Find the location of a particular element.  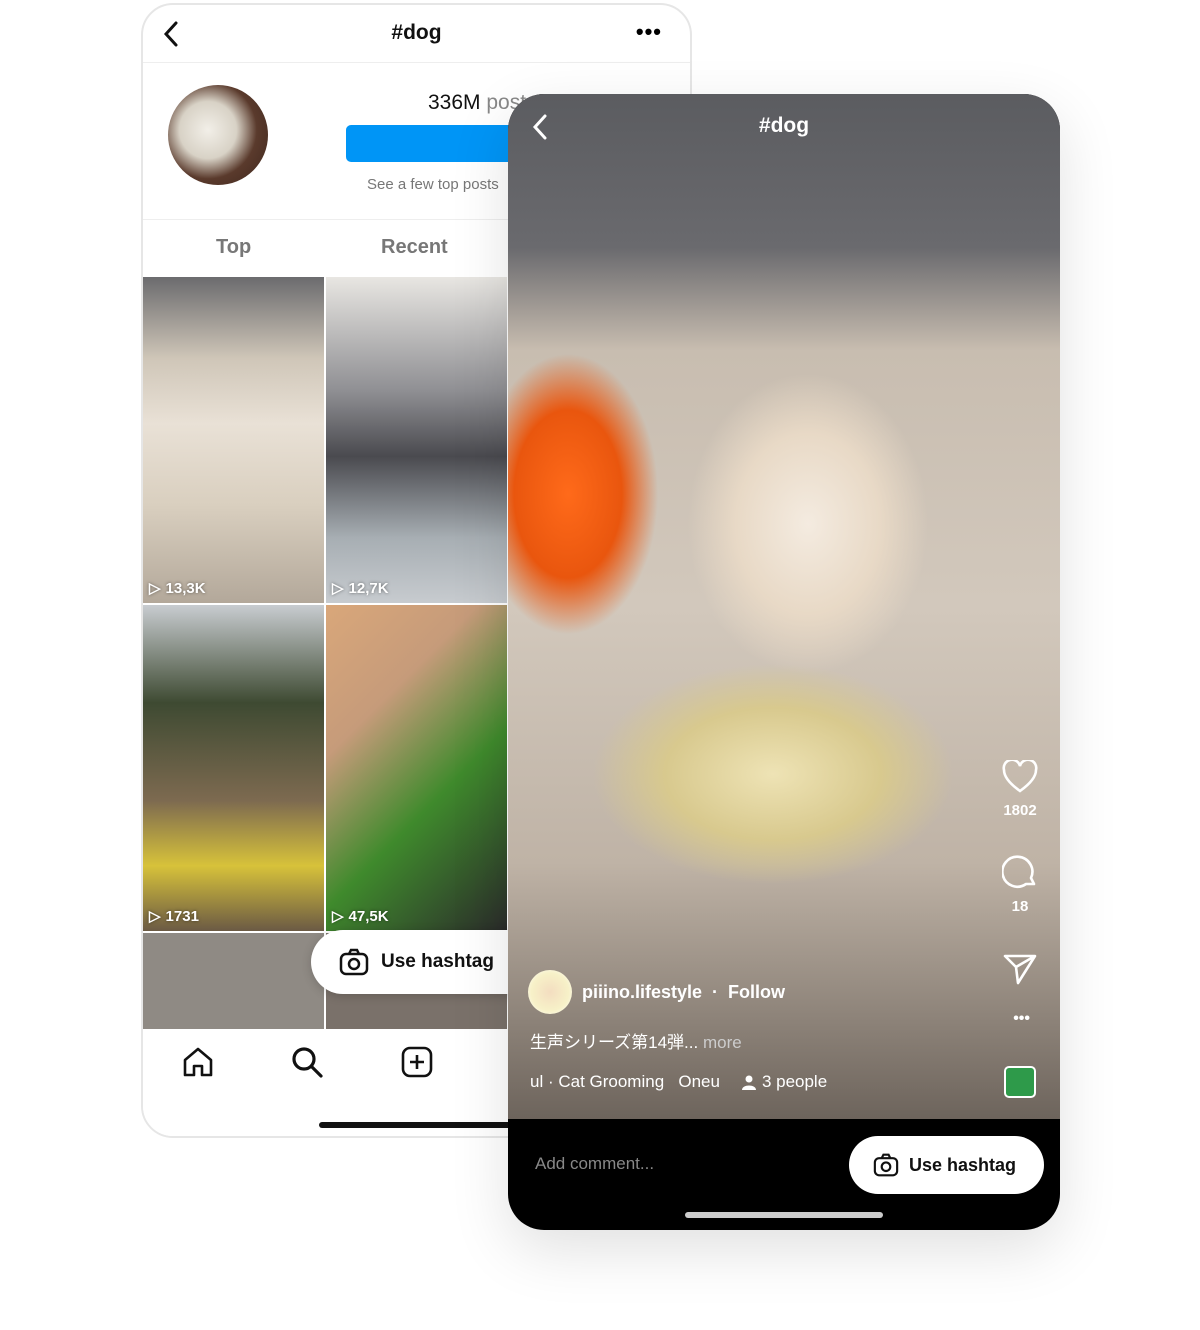

reel-meta: ul · Cat Grooming Oneu 3 people is located at coordinates (678, 1082).